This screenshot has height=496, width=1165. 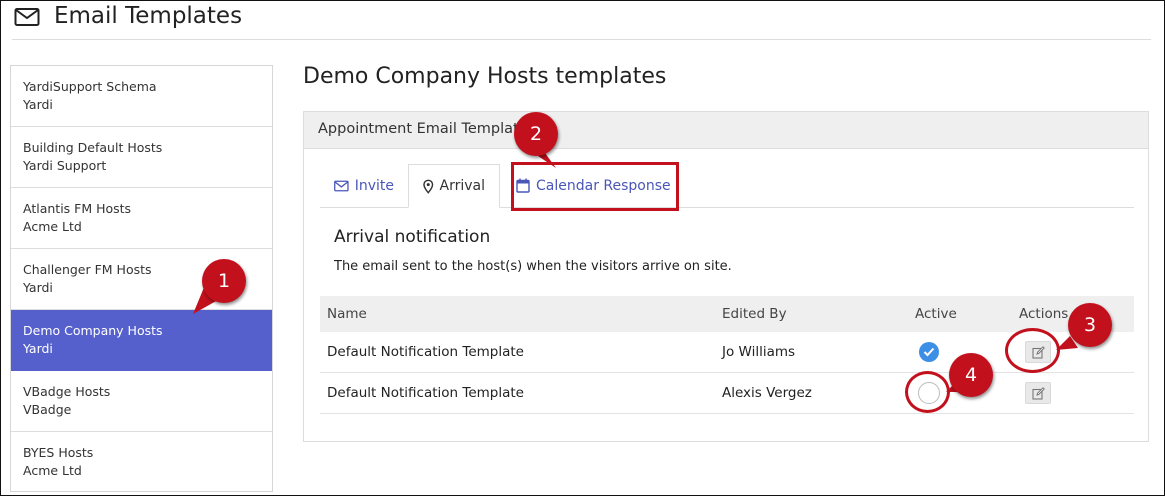 I want to click on check-icon, so click(x=929, y=352).